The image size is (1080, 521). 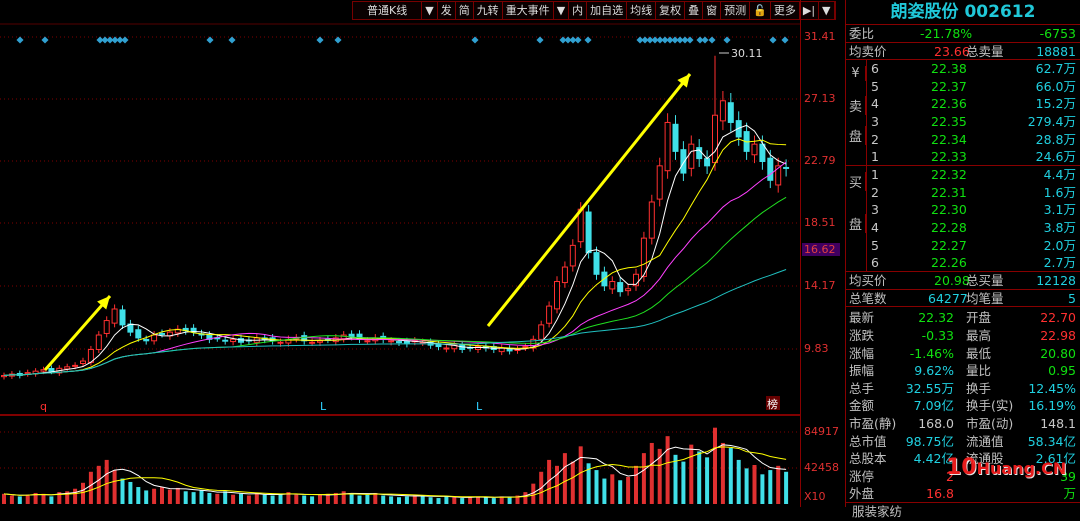 I want to click on toolbar-button-17: ▼, so click(x=827, y=10).